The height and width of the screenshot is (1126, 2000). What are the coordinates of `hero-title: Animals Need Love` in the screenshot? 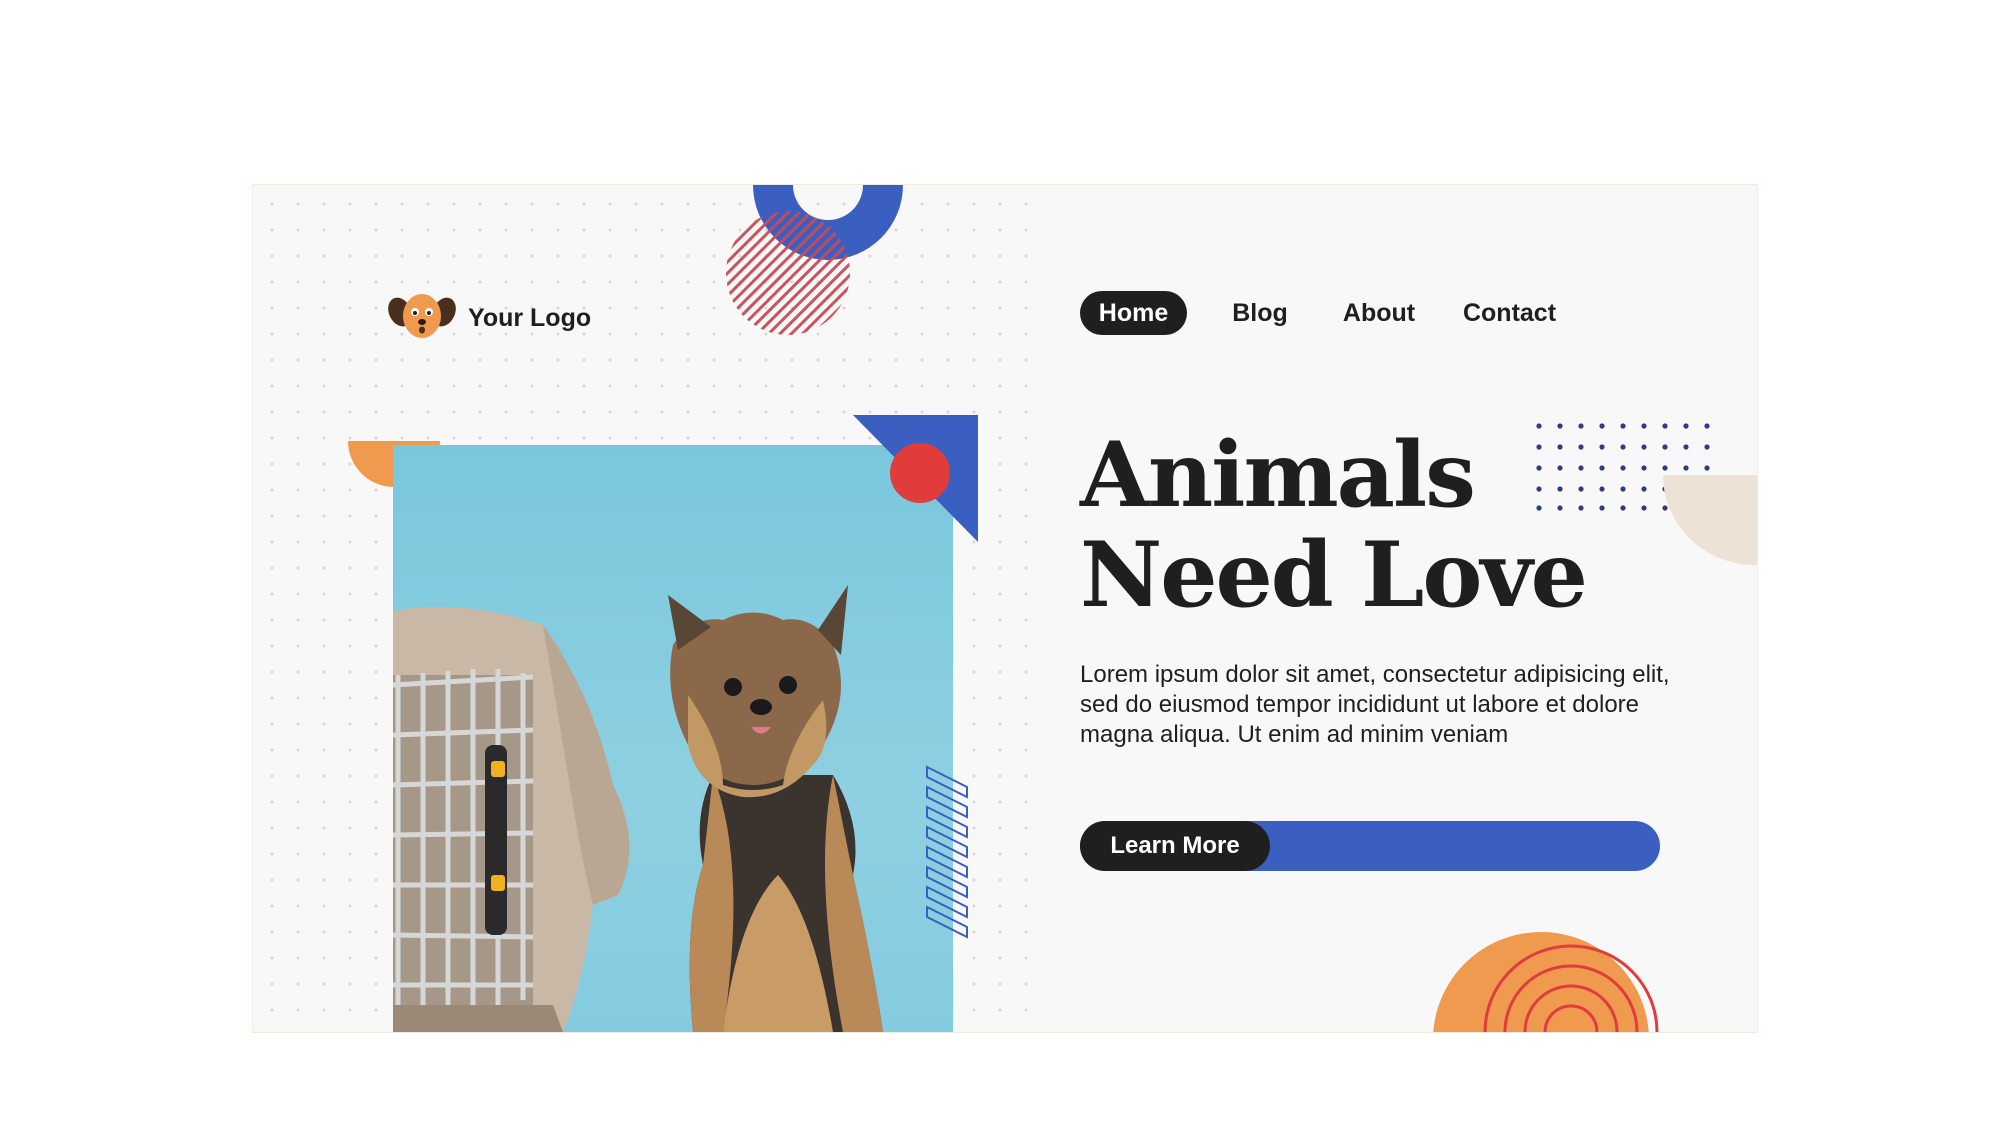 It's located at (1334, 525).